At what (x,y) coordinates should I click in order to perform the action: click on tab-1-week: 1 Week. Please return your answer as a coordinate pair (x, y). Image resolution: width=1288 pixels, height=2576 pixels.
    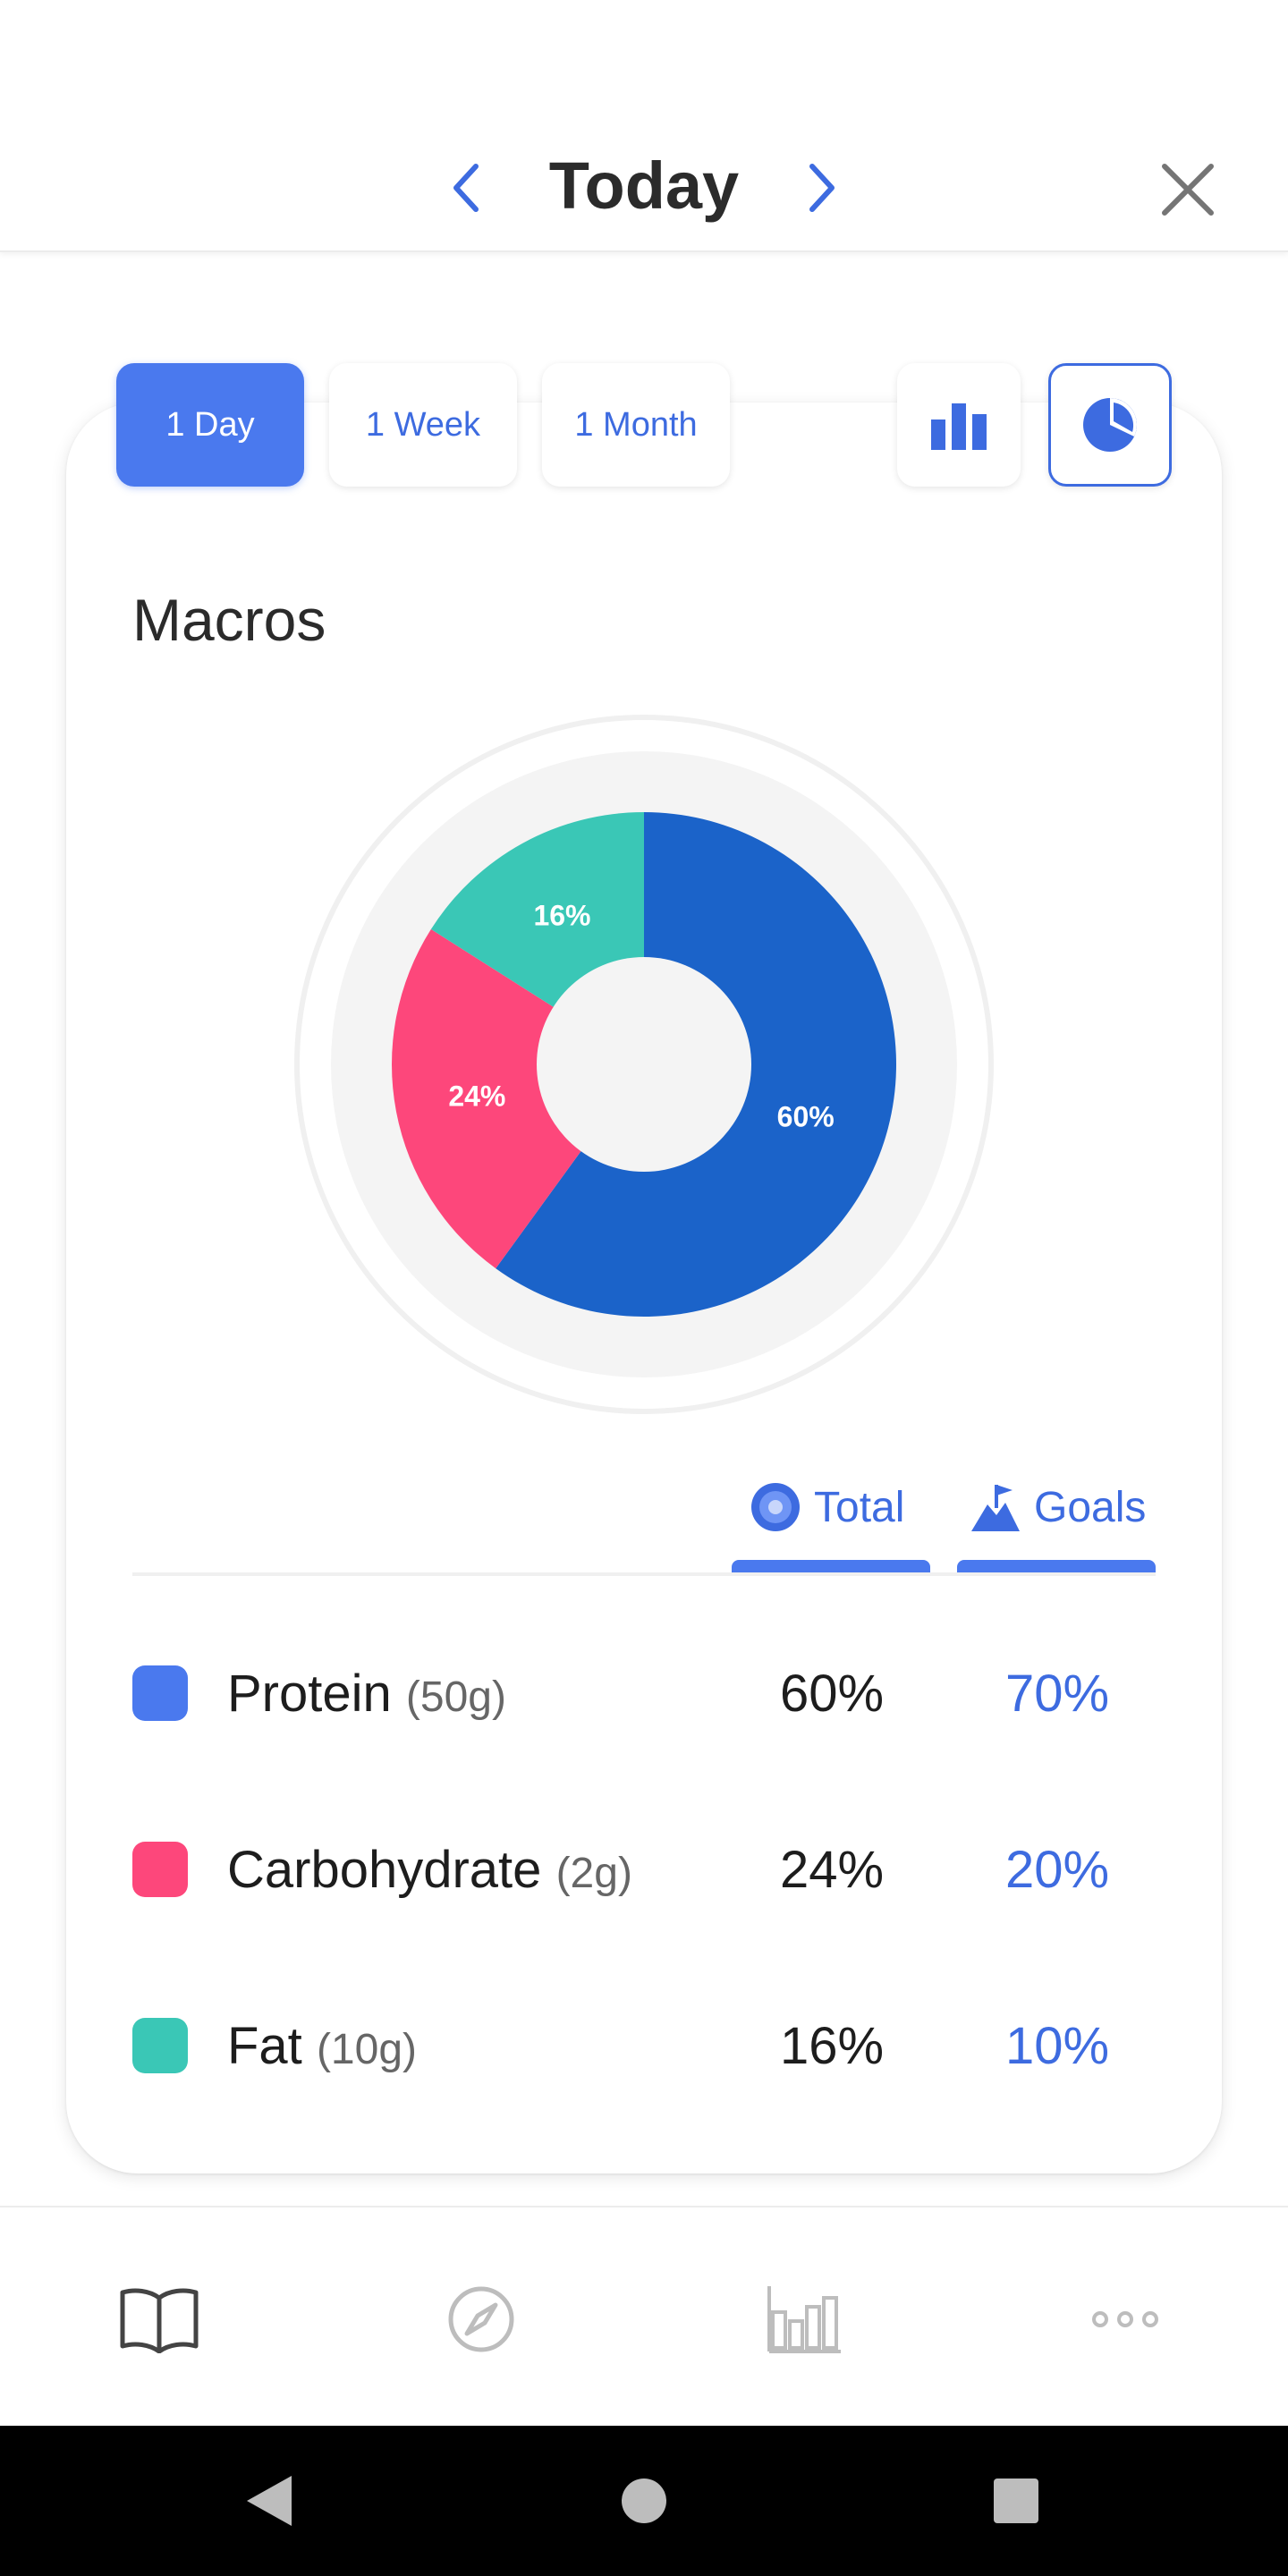
    Looking at the image, I should click on (423, 425).